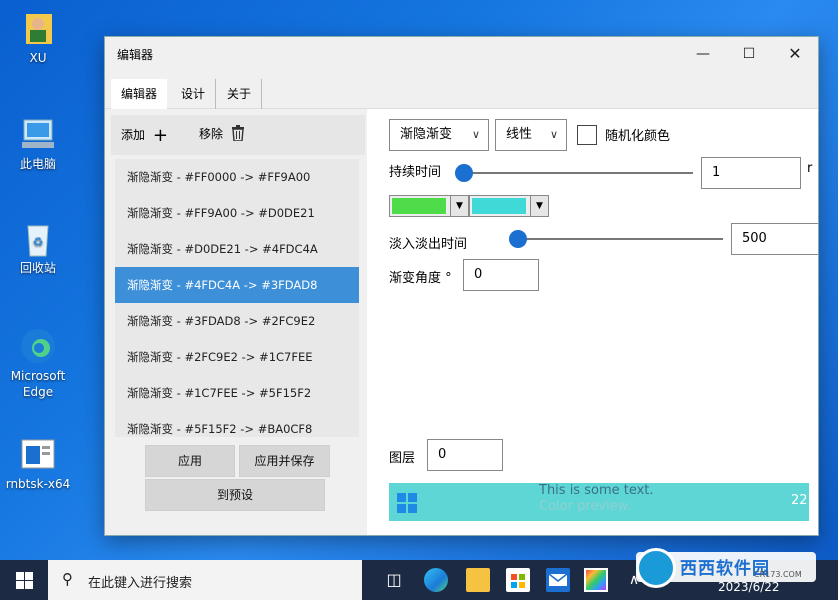  I want to click on duration-label: 持续时间, so click(415, 172).